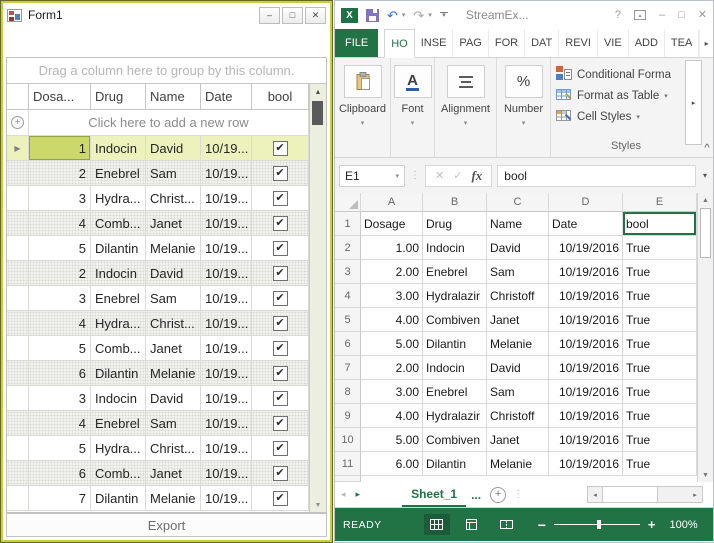 This screenshot has height=543, width=714. What do you see at coordinates (586, 344) in the screenshot?
I see `cell-D6: 10/19/2016` at bounding box center [586, 344].